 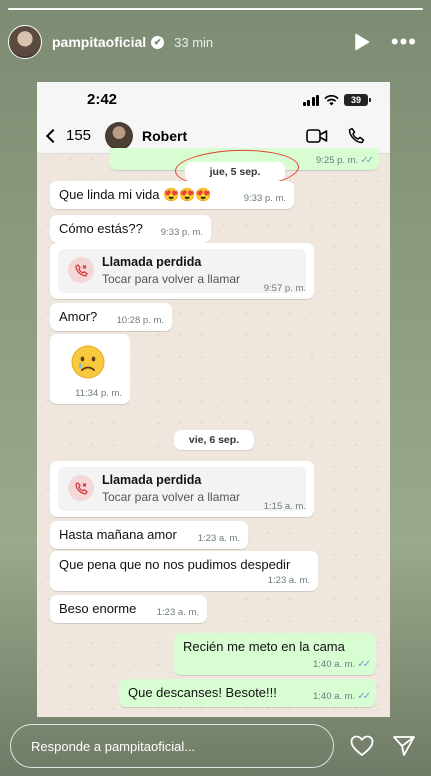 What do you see at coordinates (344, 160) in the screenshot?
I see `message-time: 9:25 p. m. ✓✓` at bounding box center [344, 160].